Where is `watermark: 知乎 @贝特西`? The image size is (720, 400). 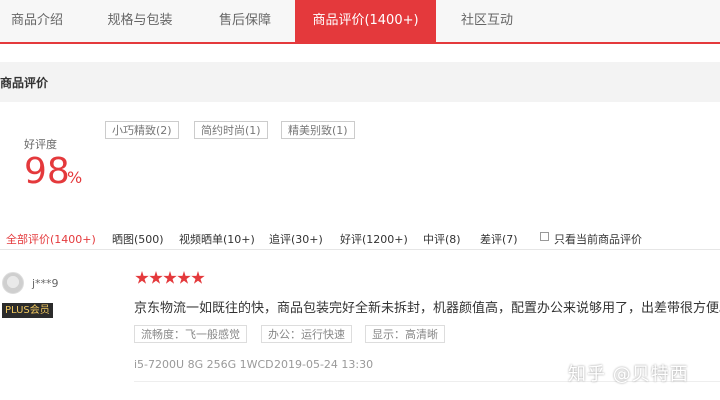
watermark: 知乎 @贝特西 is located at coordinates (628, 374).